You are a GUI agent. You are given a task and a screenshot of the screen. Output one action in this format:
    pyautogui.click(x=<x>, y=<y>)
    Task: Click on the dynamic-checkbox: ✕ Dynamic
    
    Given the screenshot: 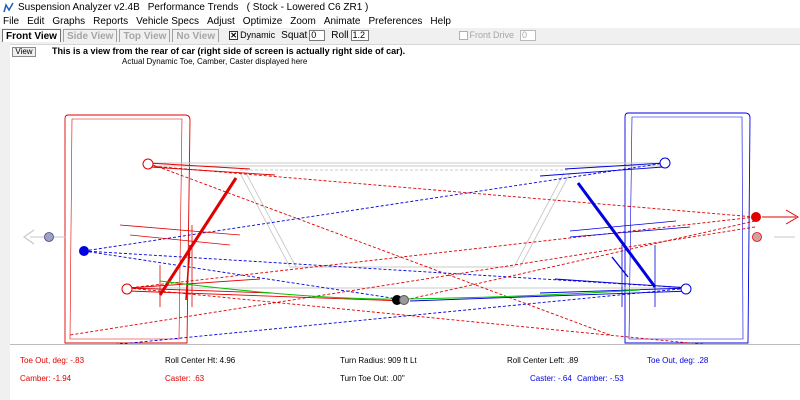 What is the action you would take?
    pyautogui.click(x=252, y=35)
    